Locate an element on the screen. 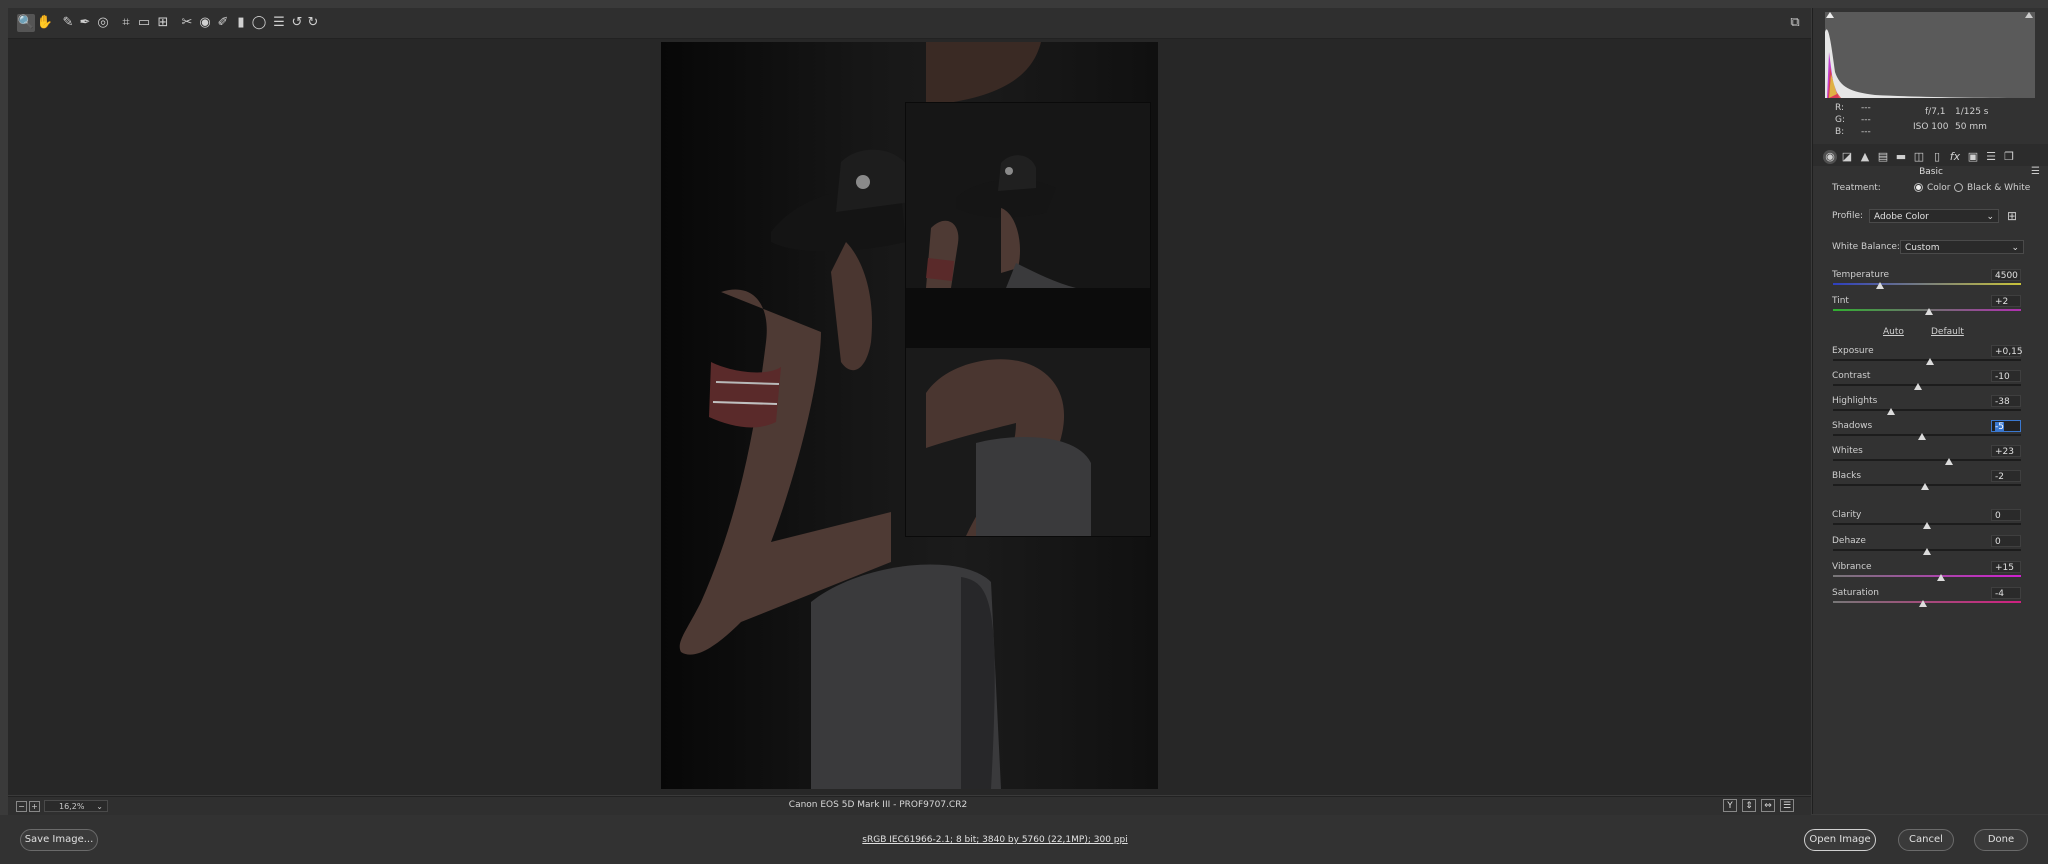 Image resolution: width=2048 pixels, height=864 pixels. transform-tab-icon: ▯ is located at coordinates (1937, 157).